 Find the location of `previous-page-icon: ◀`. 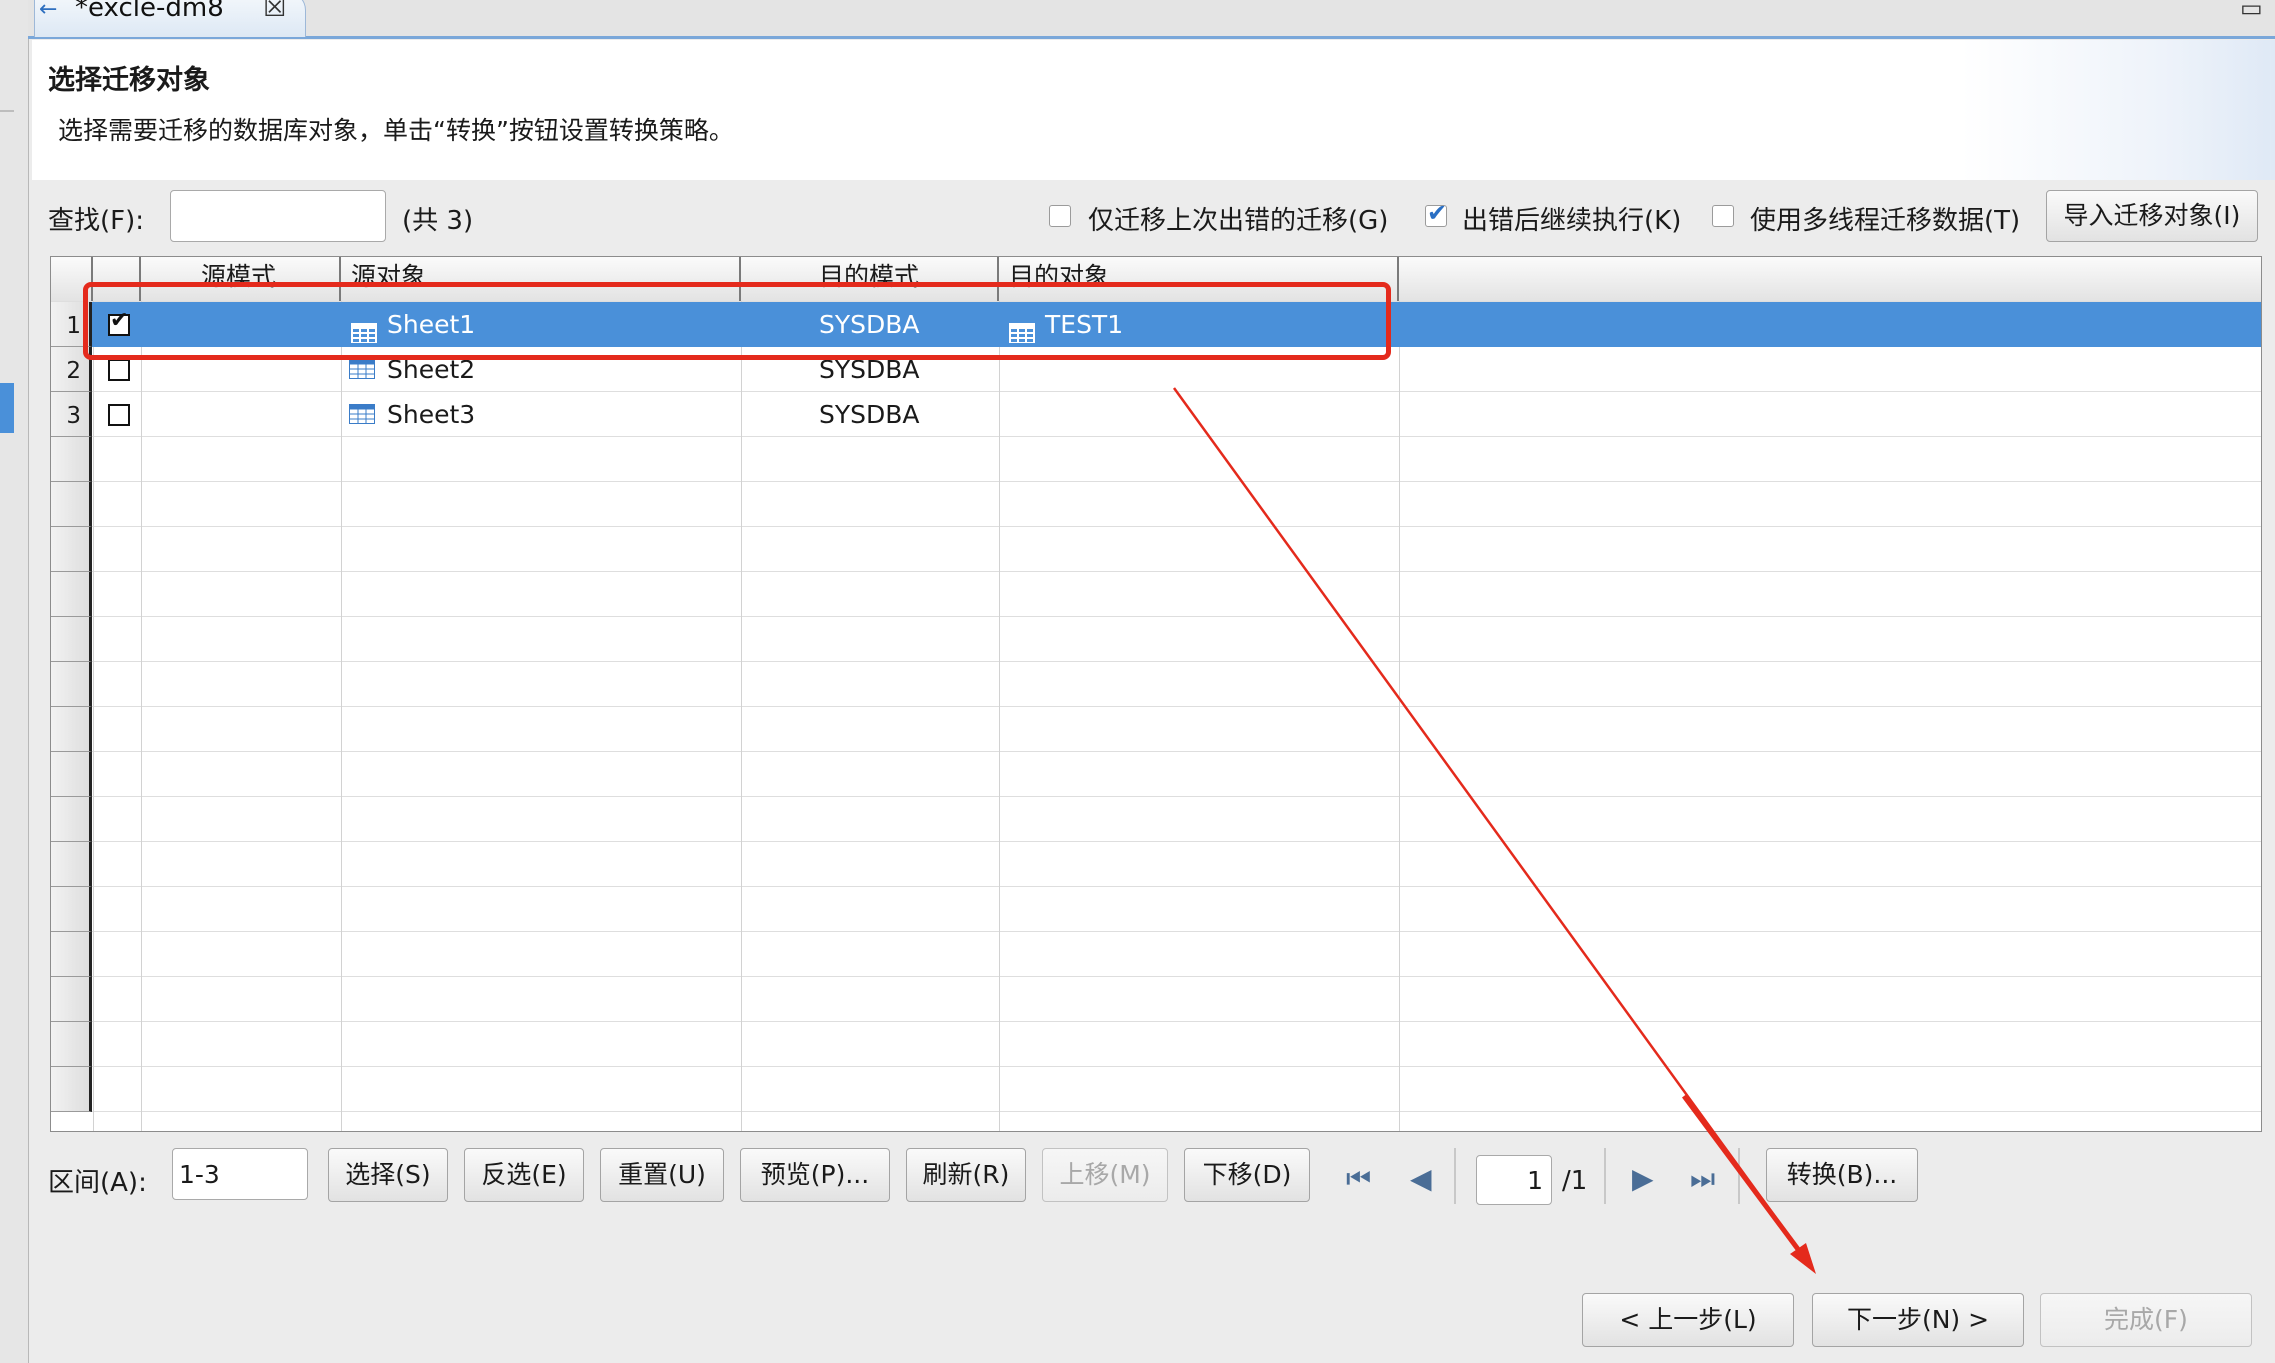

previous-page-icon: ◀ is located at coordinates (1421, 1178).